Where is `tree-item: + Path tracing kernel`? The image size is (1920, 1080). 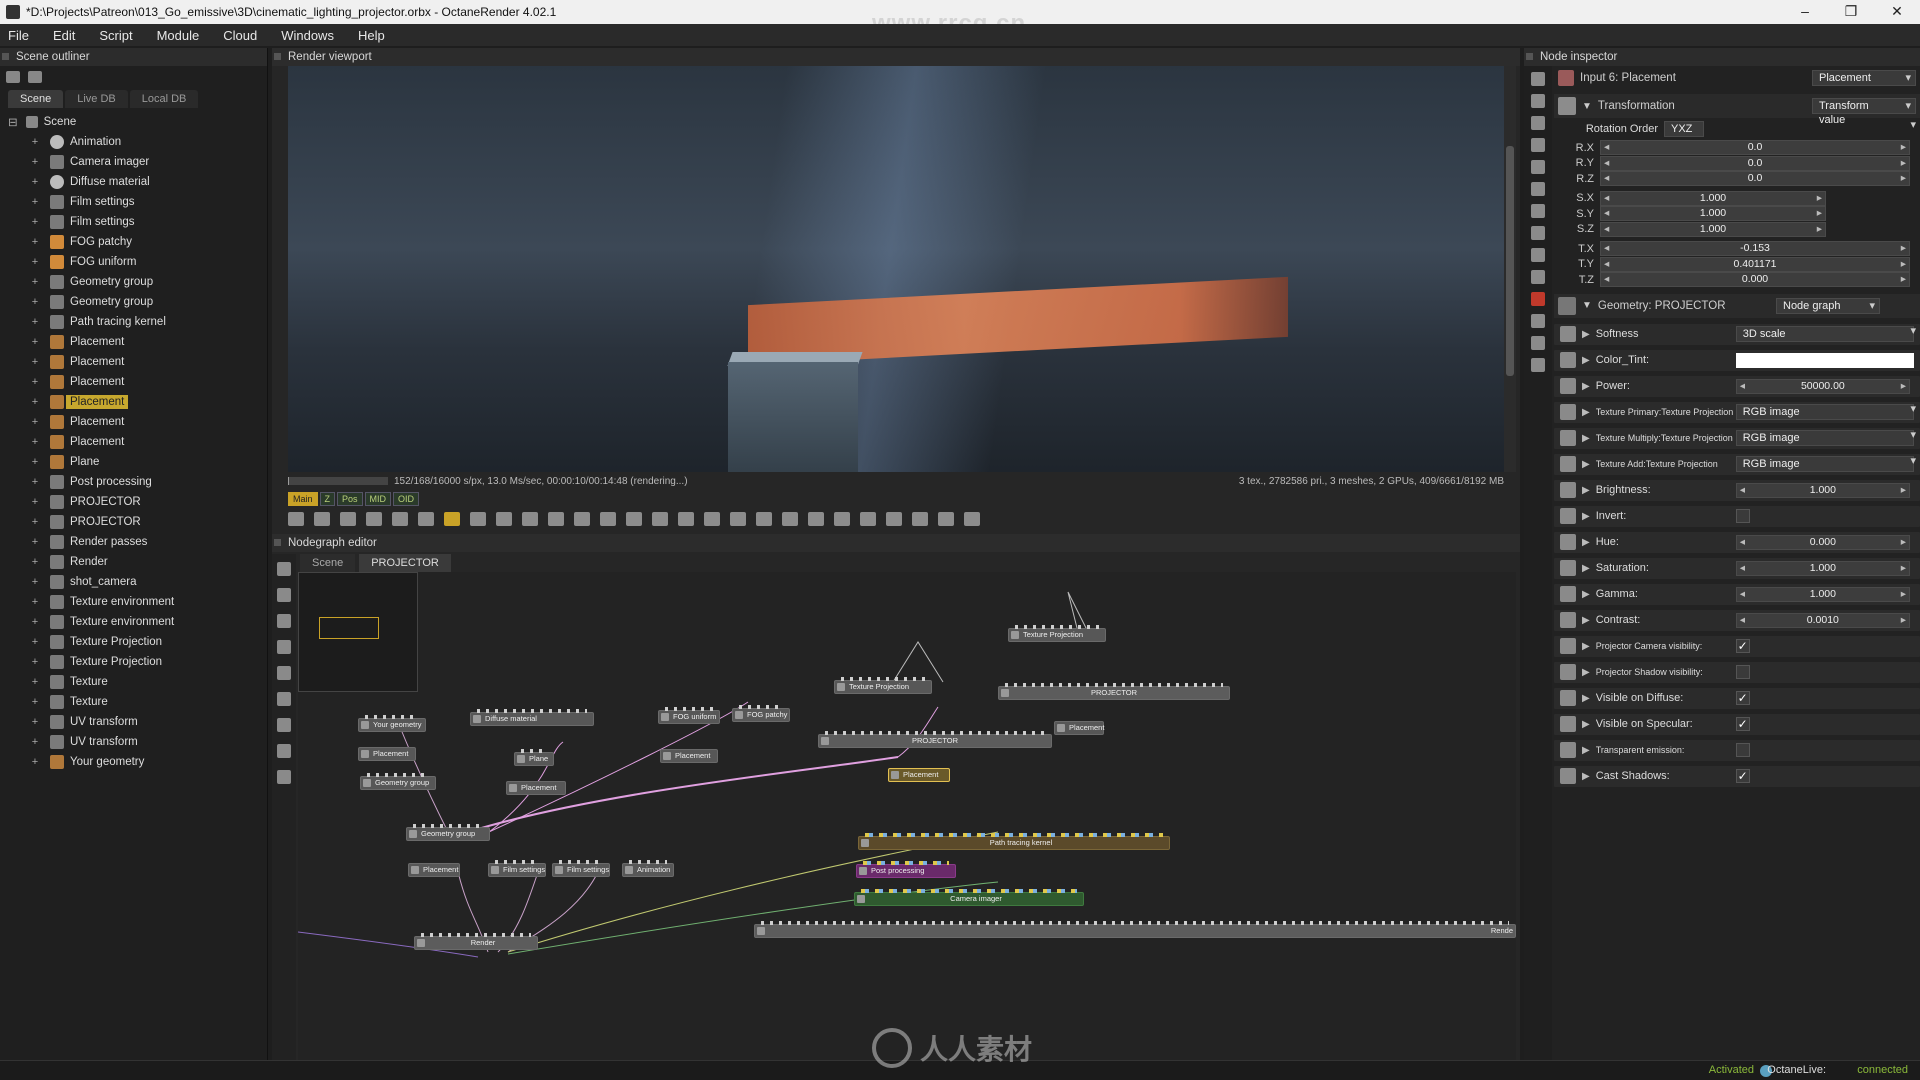 tree-item: + Path tracing kernel is located at coordinates (133, 322).